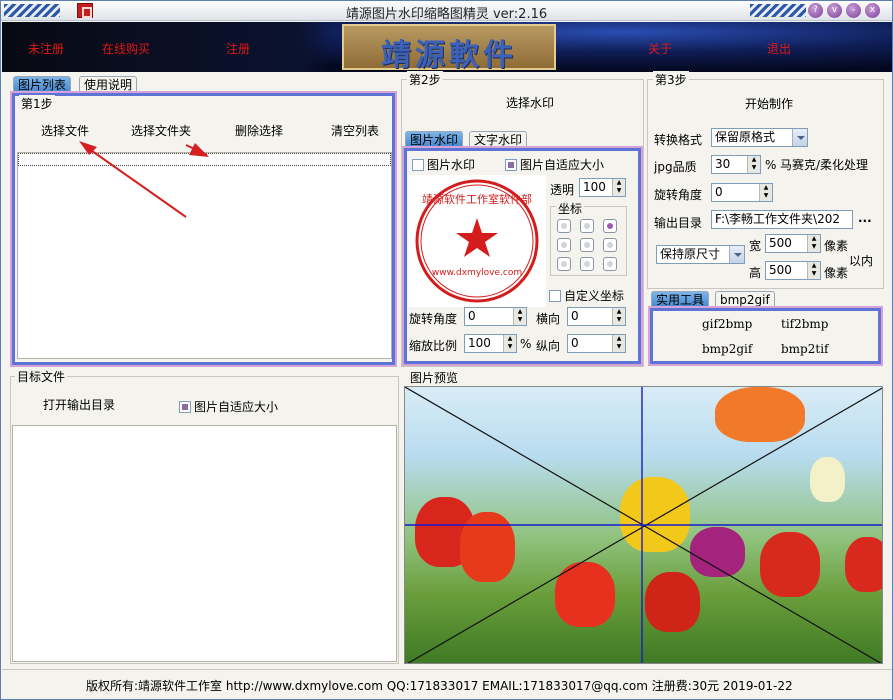  I want to click on tab-bmp2gif: bmp2gif, so click(745, 299).